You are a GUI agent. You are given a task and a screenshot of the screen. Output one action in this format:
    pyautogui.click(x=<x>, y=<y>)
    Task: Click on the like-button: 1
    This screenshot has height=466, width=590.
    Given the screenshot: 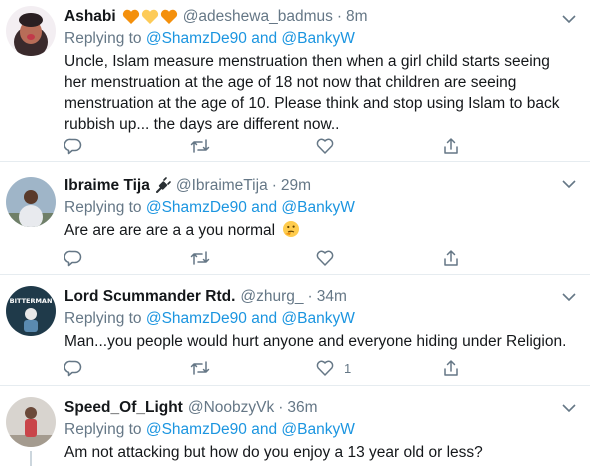 What is the action you would take?
    pyautogui.click(x=379, y=368)
    